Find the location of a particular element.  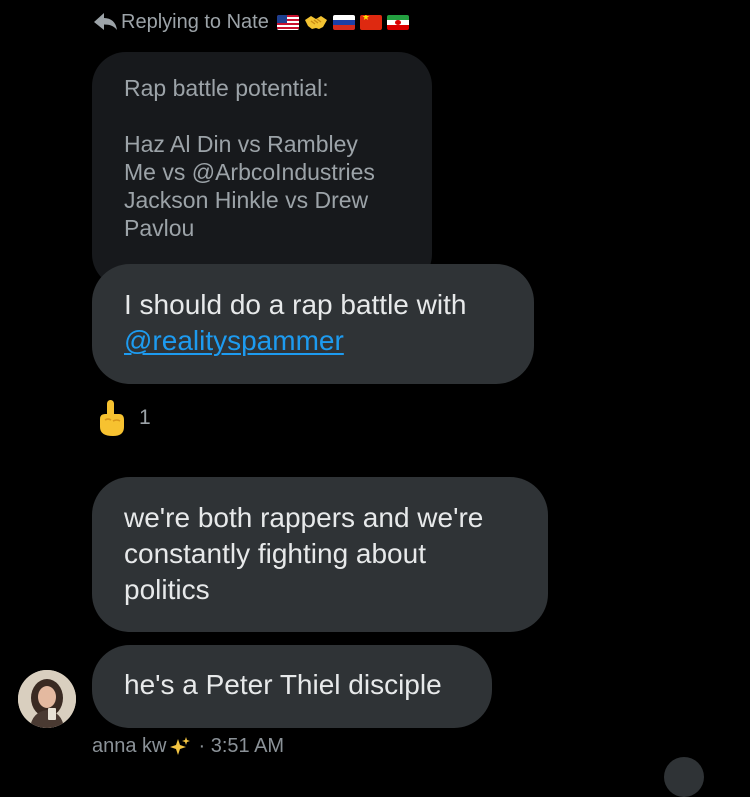

reply-context-label: Replying to Nate is located at coordinates (195, 21).